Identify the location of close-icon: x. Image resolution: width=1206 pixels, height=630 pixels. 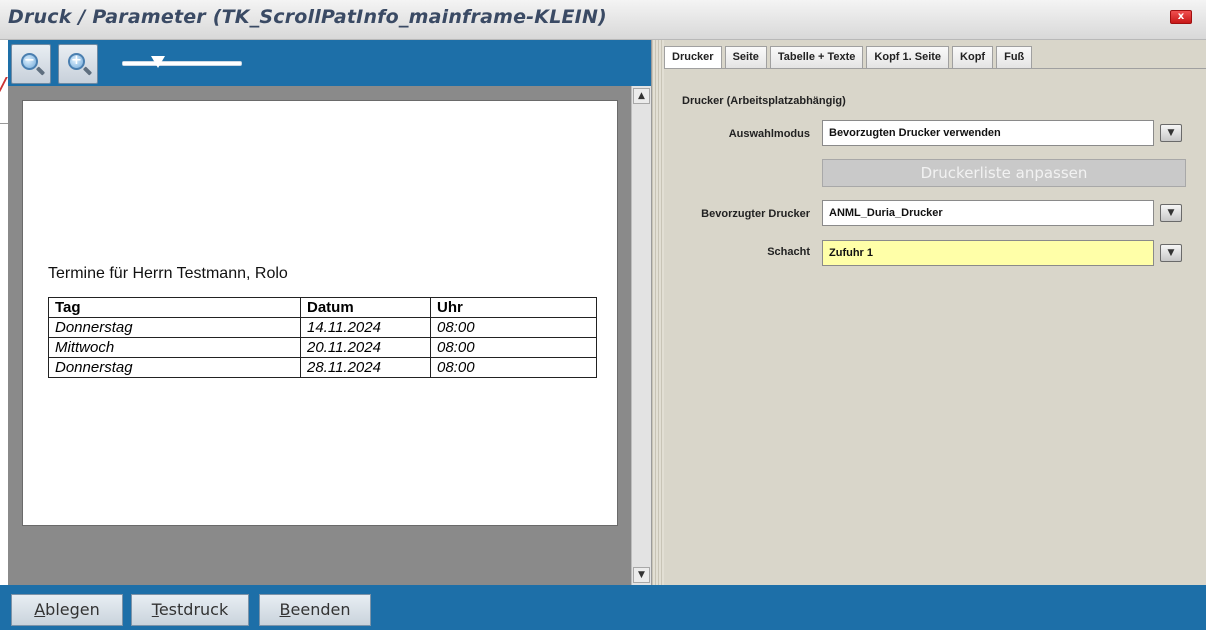
(1181, 17).